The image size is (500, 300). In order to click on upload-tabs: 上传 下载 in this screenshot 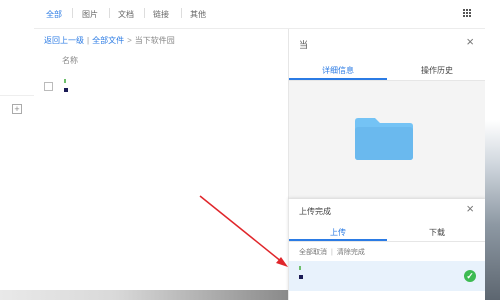, I will do `click(387, 232)`.